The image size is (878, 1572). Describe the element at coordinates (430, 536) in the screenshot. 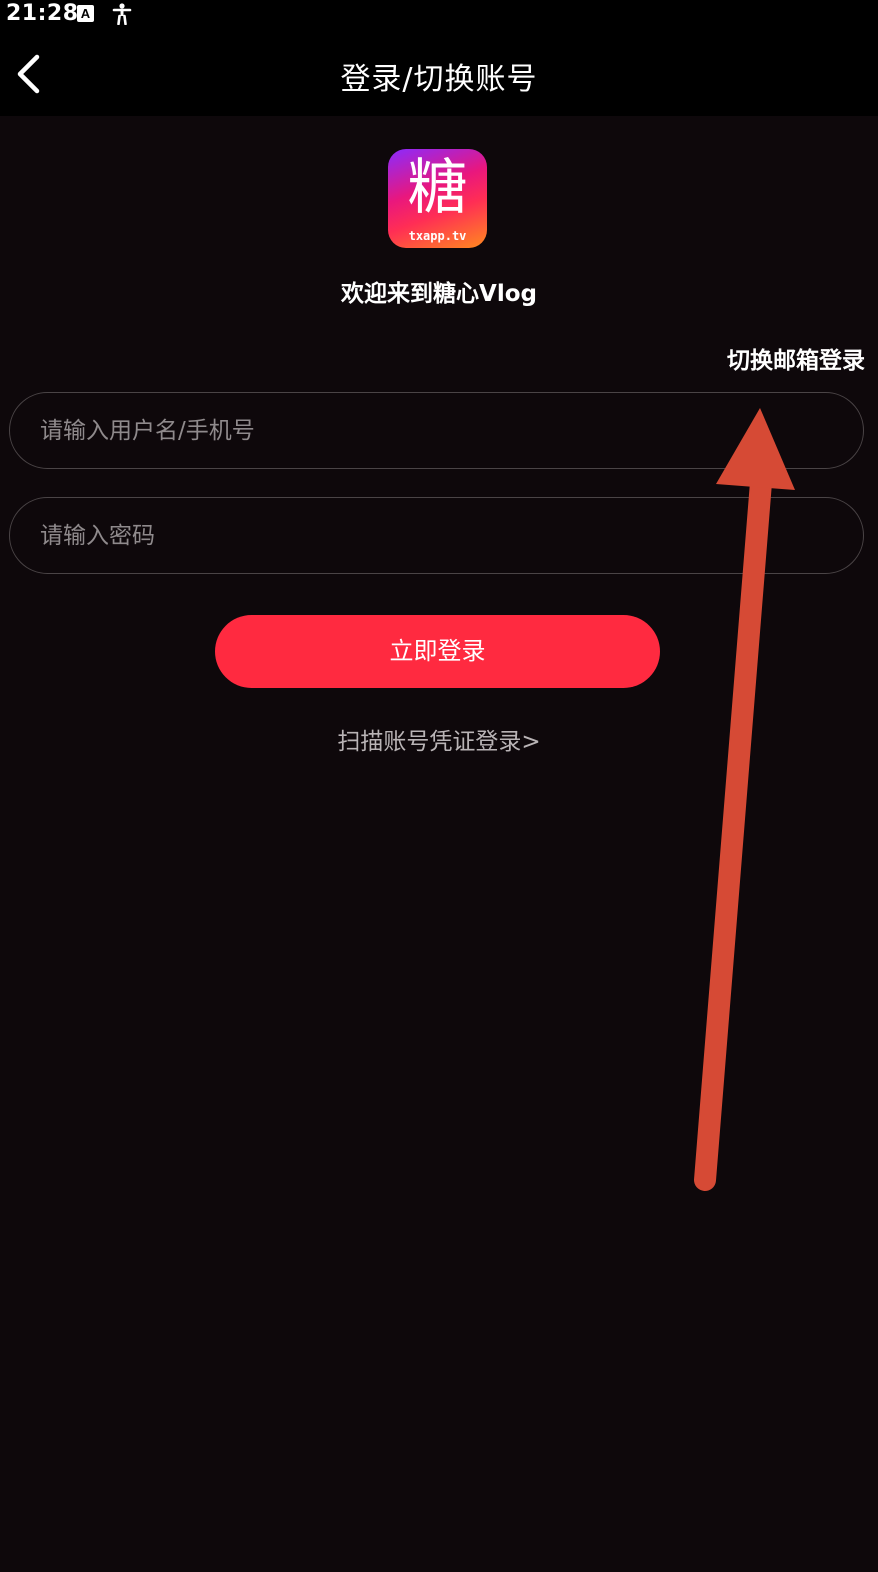

I see `password-input` at that location.